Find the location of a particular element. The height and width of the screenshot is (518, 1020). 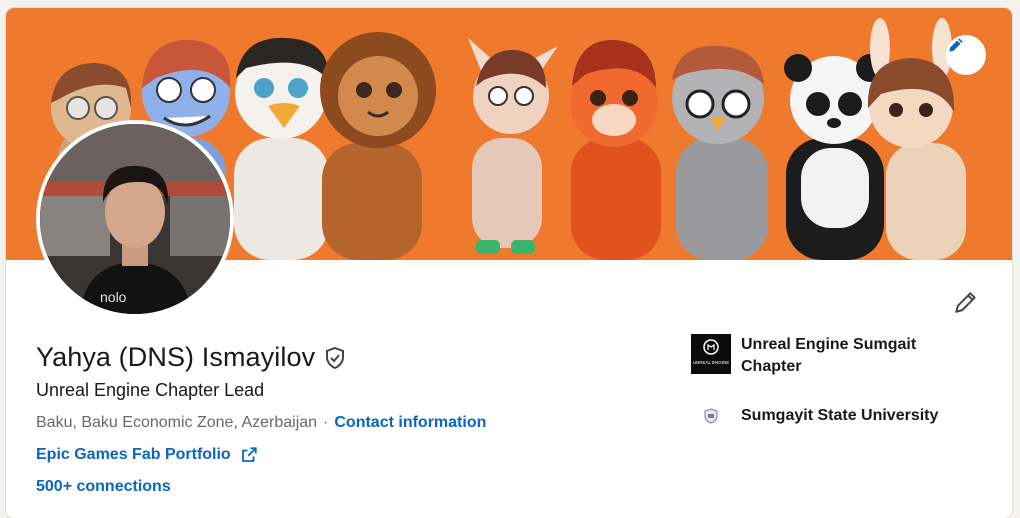

verified-shield-icon-graphic is located at coordinates (335, 357).